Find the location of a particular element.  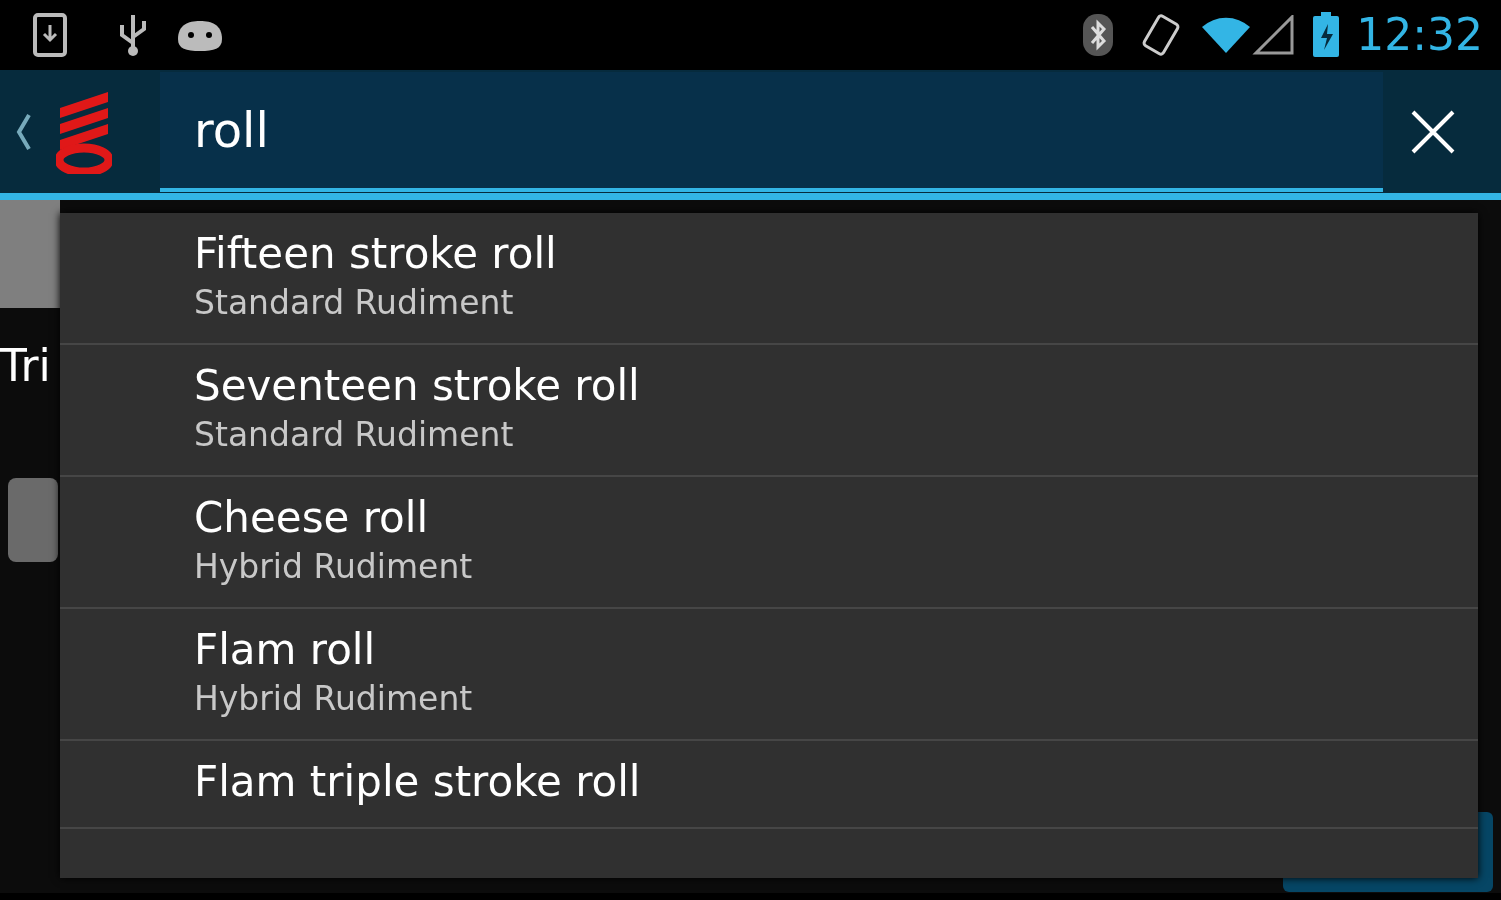

suggestion-item: Seventeen stroke roll Standard Rudiment is located at coordinates (769, 411).